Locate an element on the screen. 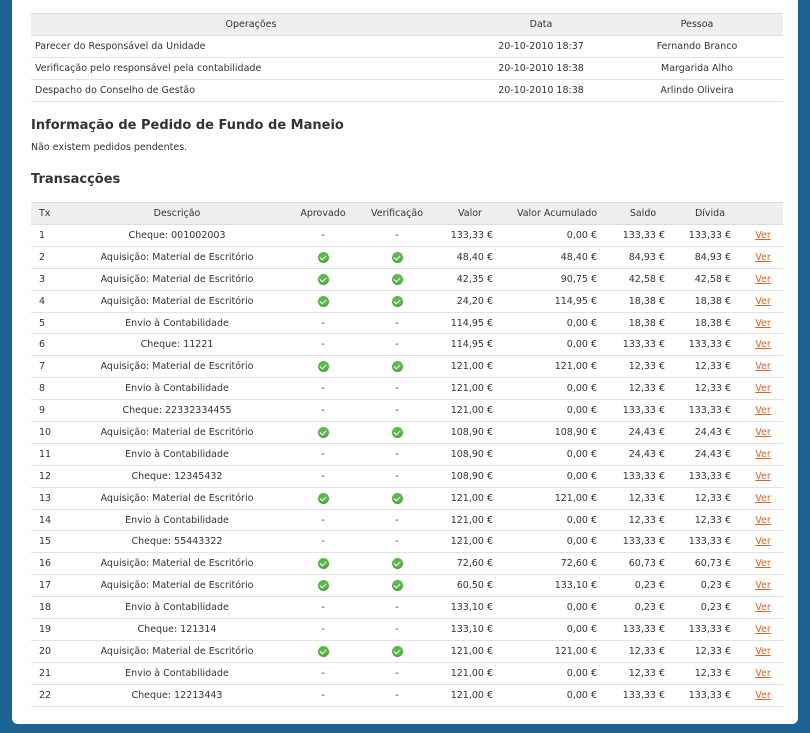 Image resolution: width=810 pixels, height=733 pixels. tx-description: Cheque: 121314 is located at coordinates (177, 629).